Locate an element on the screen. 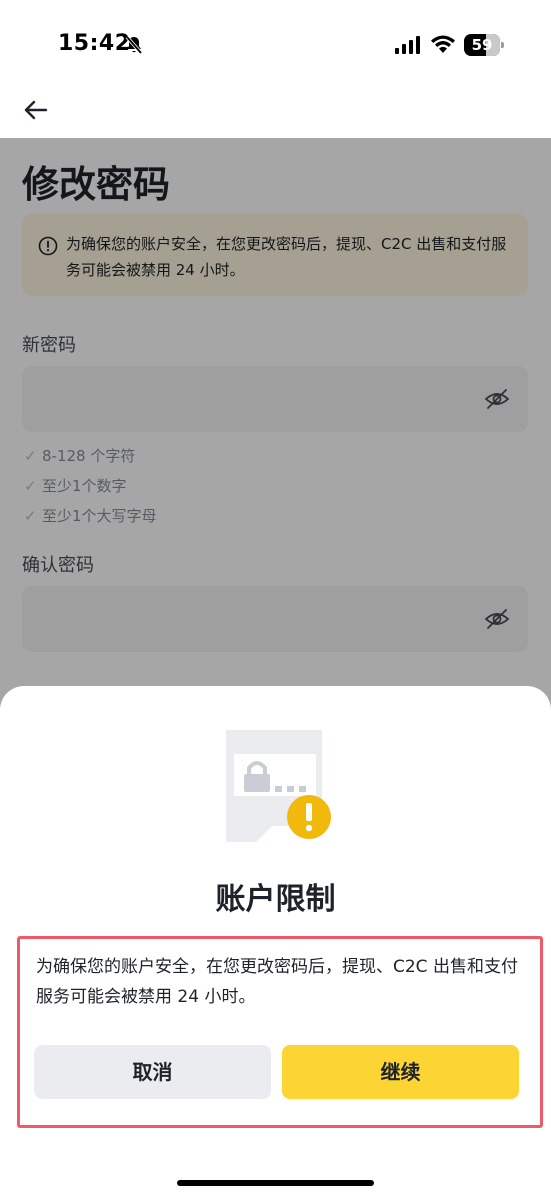 This screenshot has width=551, height=1200. sheet-title: 账户限制 is located at coordinates (275, 899).